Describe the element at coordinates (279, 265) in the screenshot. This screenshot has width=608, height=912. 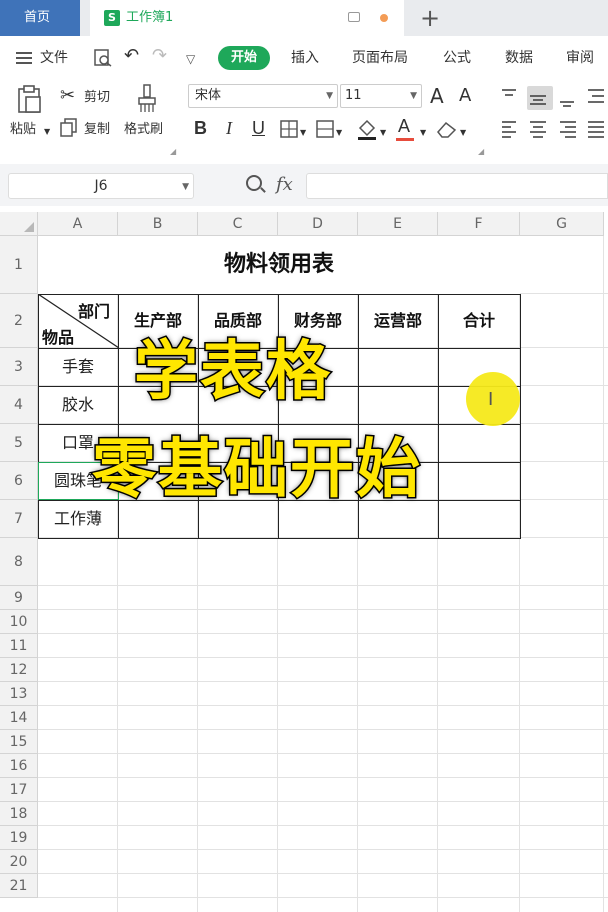
I see `sheet-title: 物料领用表` at that location.